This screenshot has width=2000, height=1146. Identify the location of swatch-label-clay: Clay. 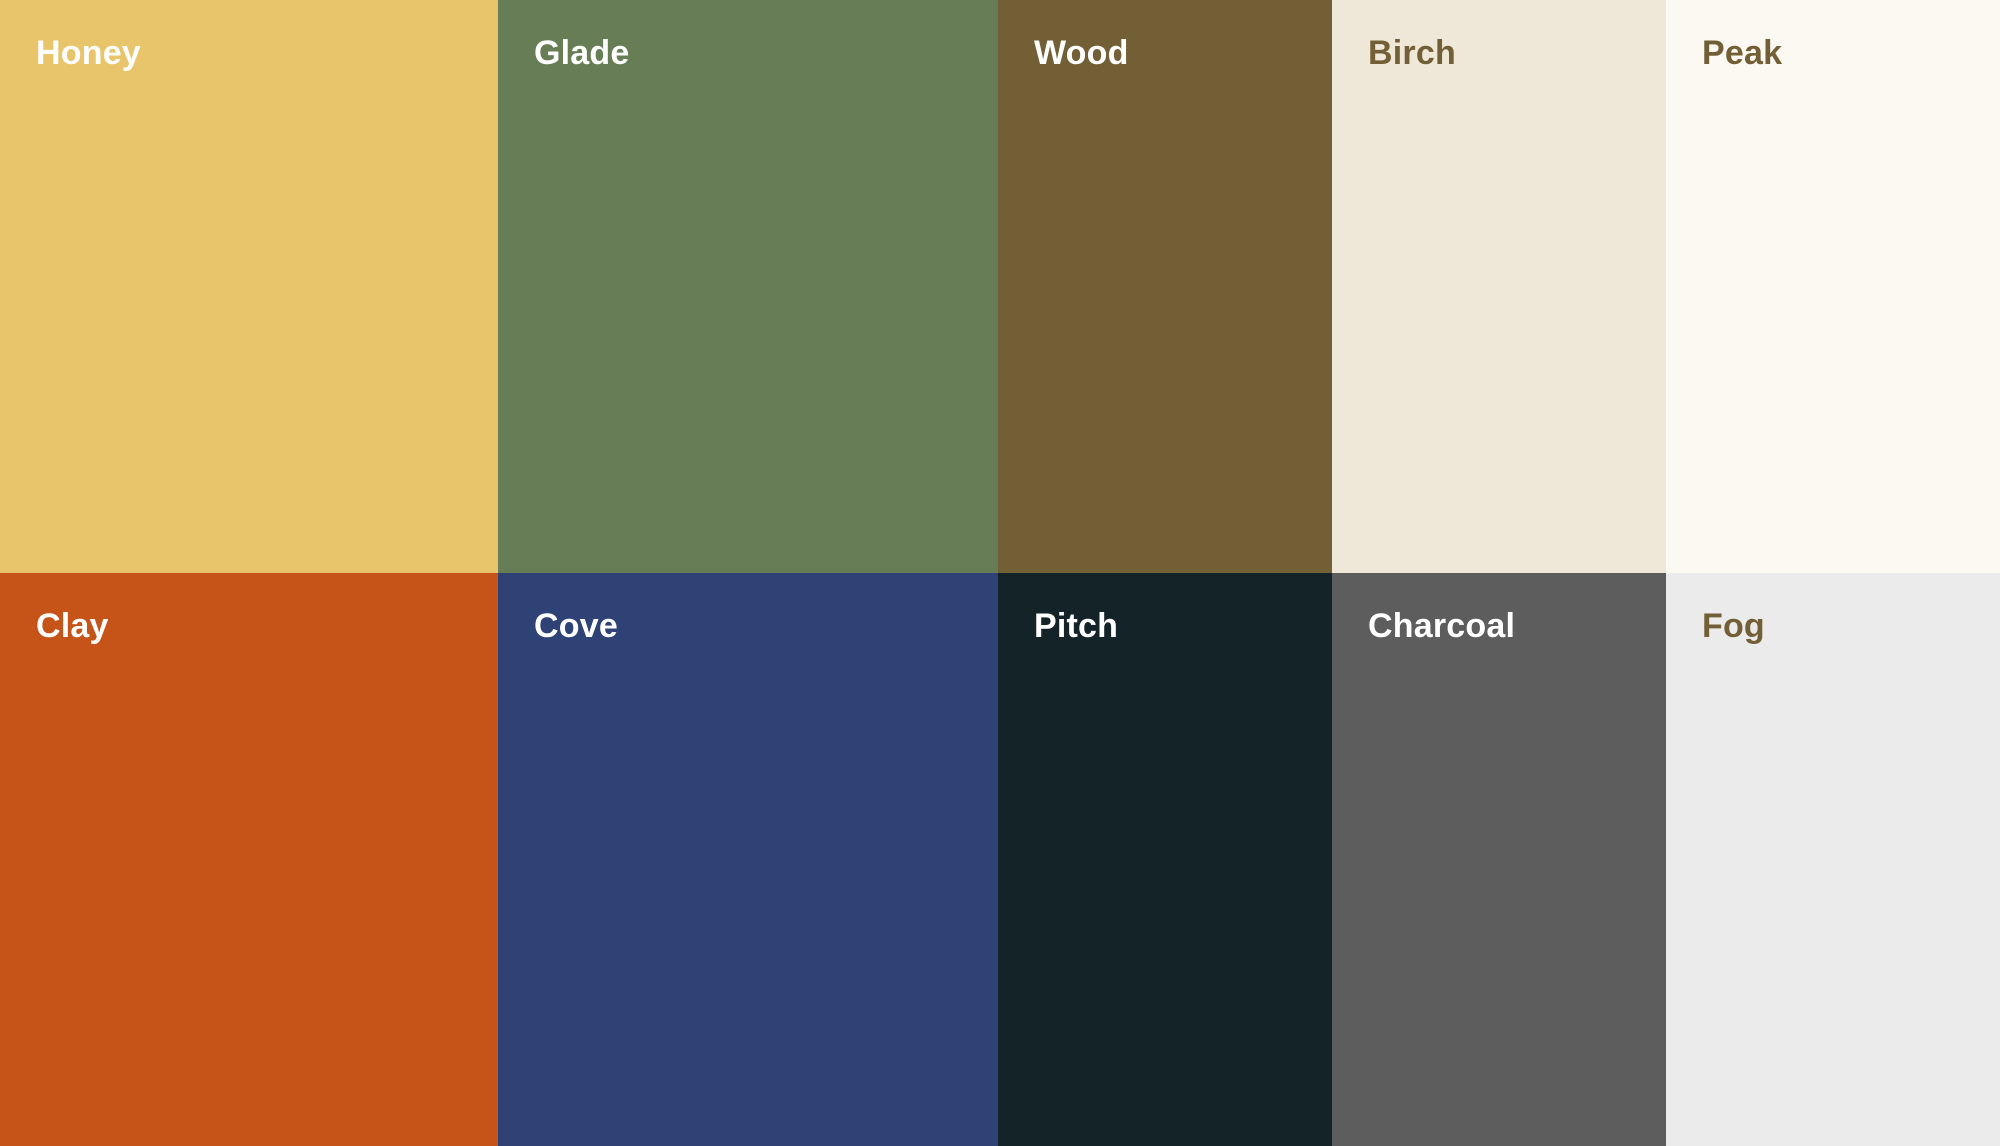
(72, 626).